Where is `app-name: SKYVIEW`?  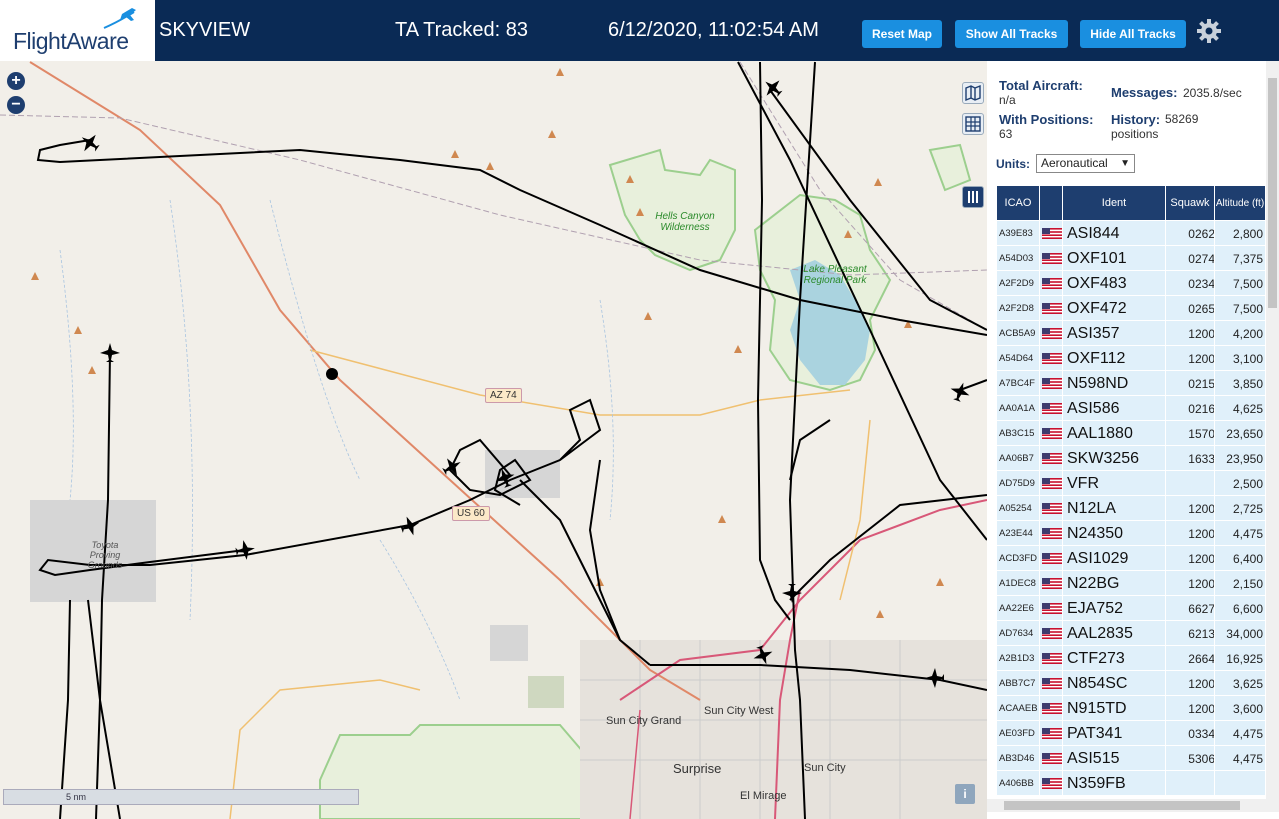
app-name: SKYVIEW is located at coordinates (205, 30).